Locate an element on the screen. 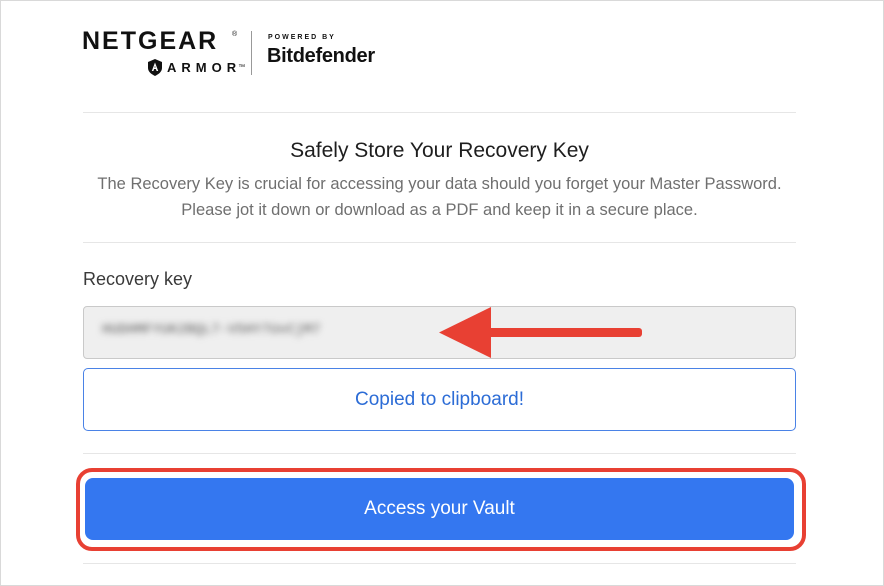 This screenshot has width=884, height=586. access-vault-button: Access your Vault is located at coordinates (439, 509).